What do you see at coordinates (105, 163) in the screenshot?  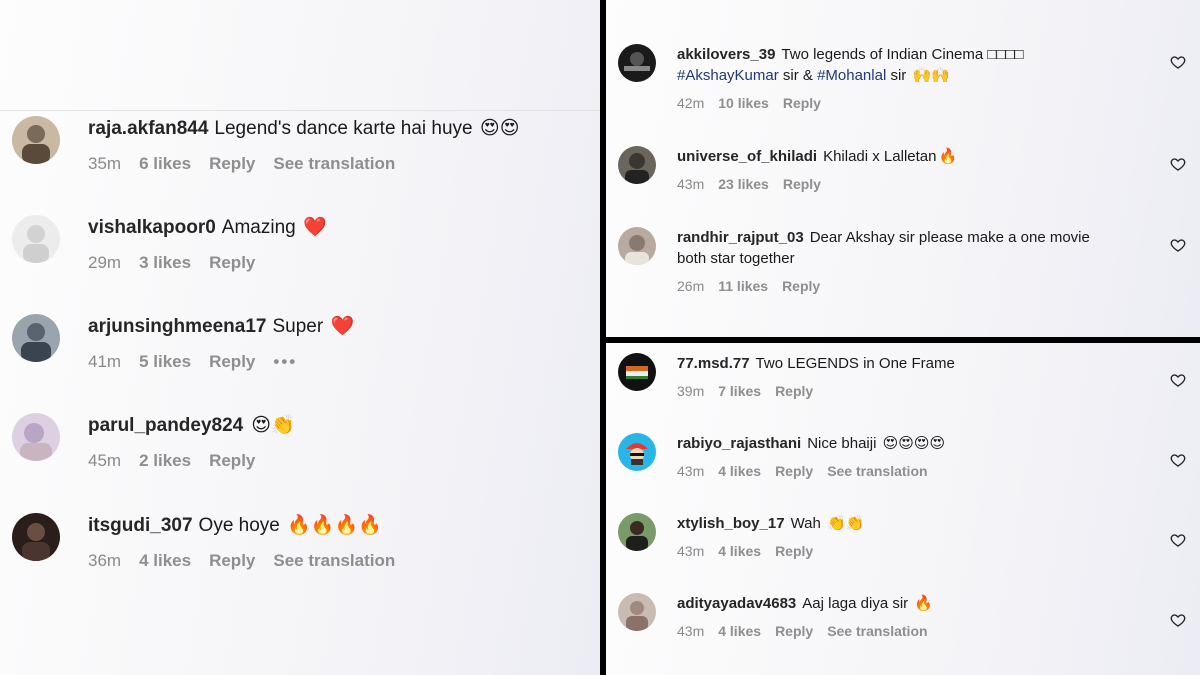 I see `timestamp: 35m` at bounding box center [105, 163].